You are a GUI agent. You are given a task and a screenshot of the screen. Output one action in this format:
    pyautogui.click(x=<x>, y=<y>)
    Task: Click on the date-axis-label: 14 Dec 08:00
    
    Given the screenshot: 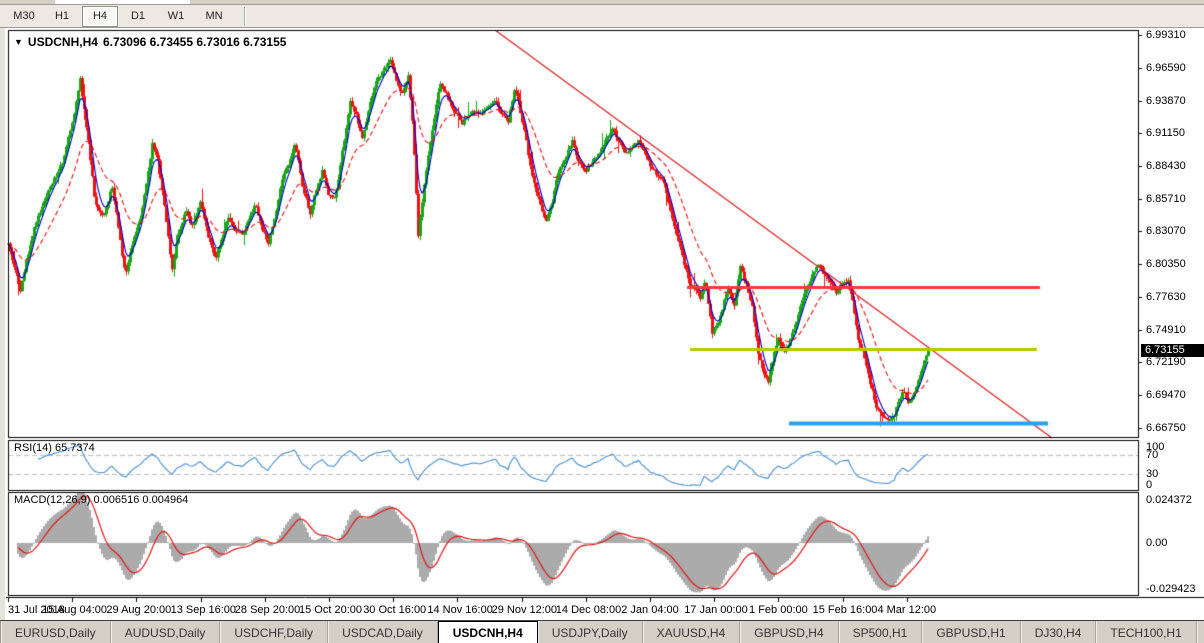 What is the action you would take?
    pyautogui.click(x=588, y=610)
    